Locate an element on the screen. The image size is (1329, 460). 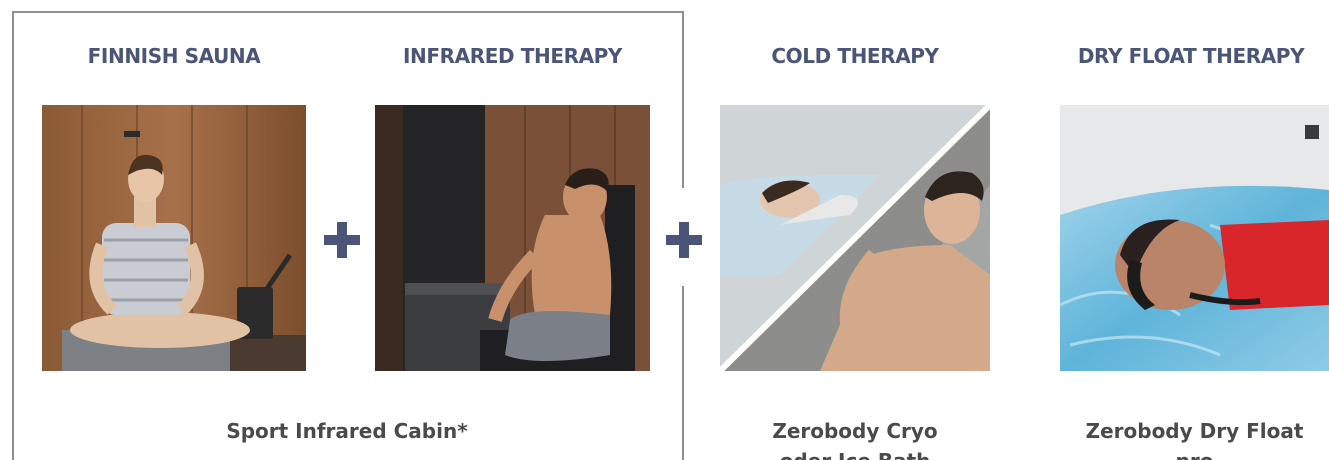
caption-cold-line2: oder Ice Bath is located at coordinates (855, 453).